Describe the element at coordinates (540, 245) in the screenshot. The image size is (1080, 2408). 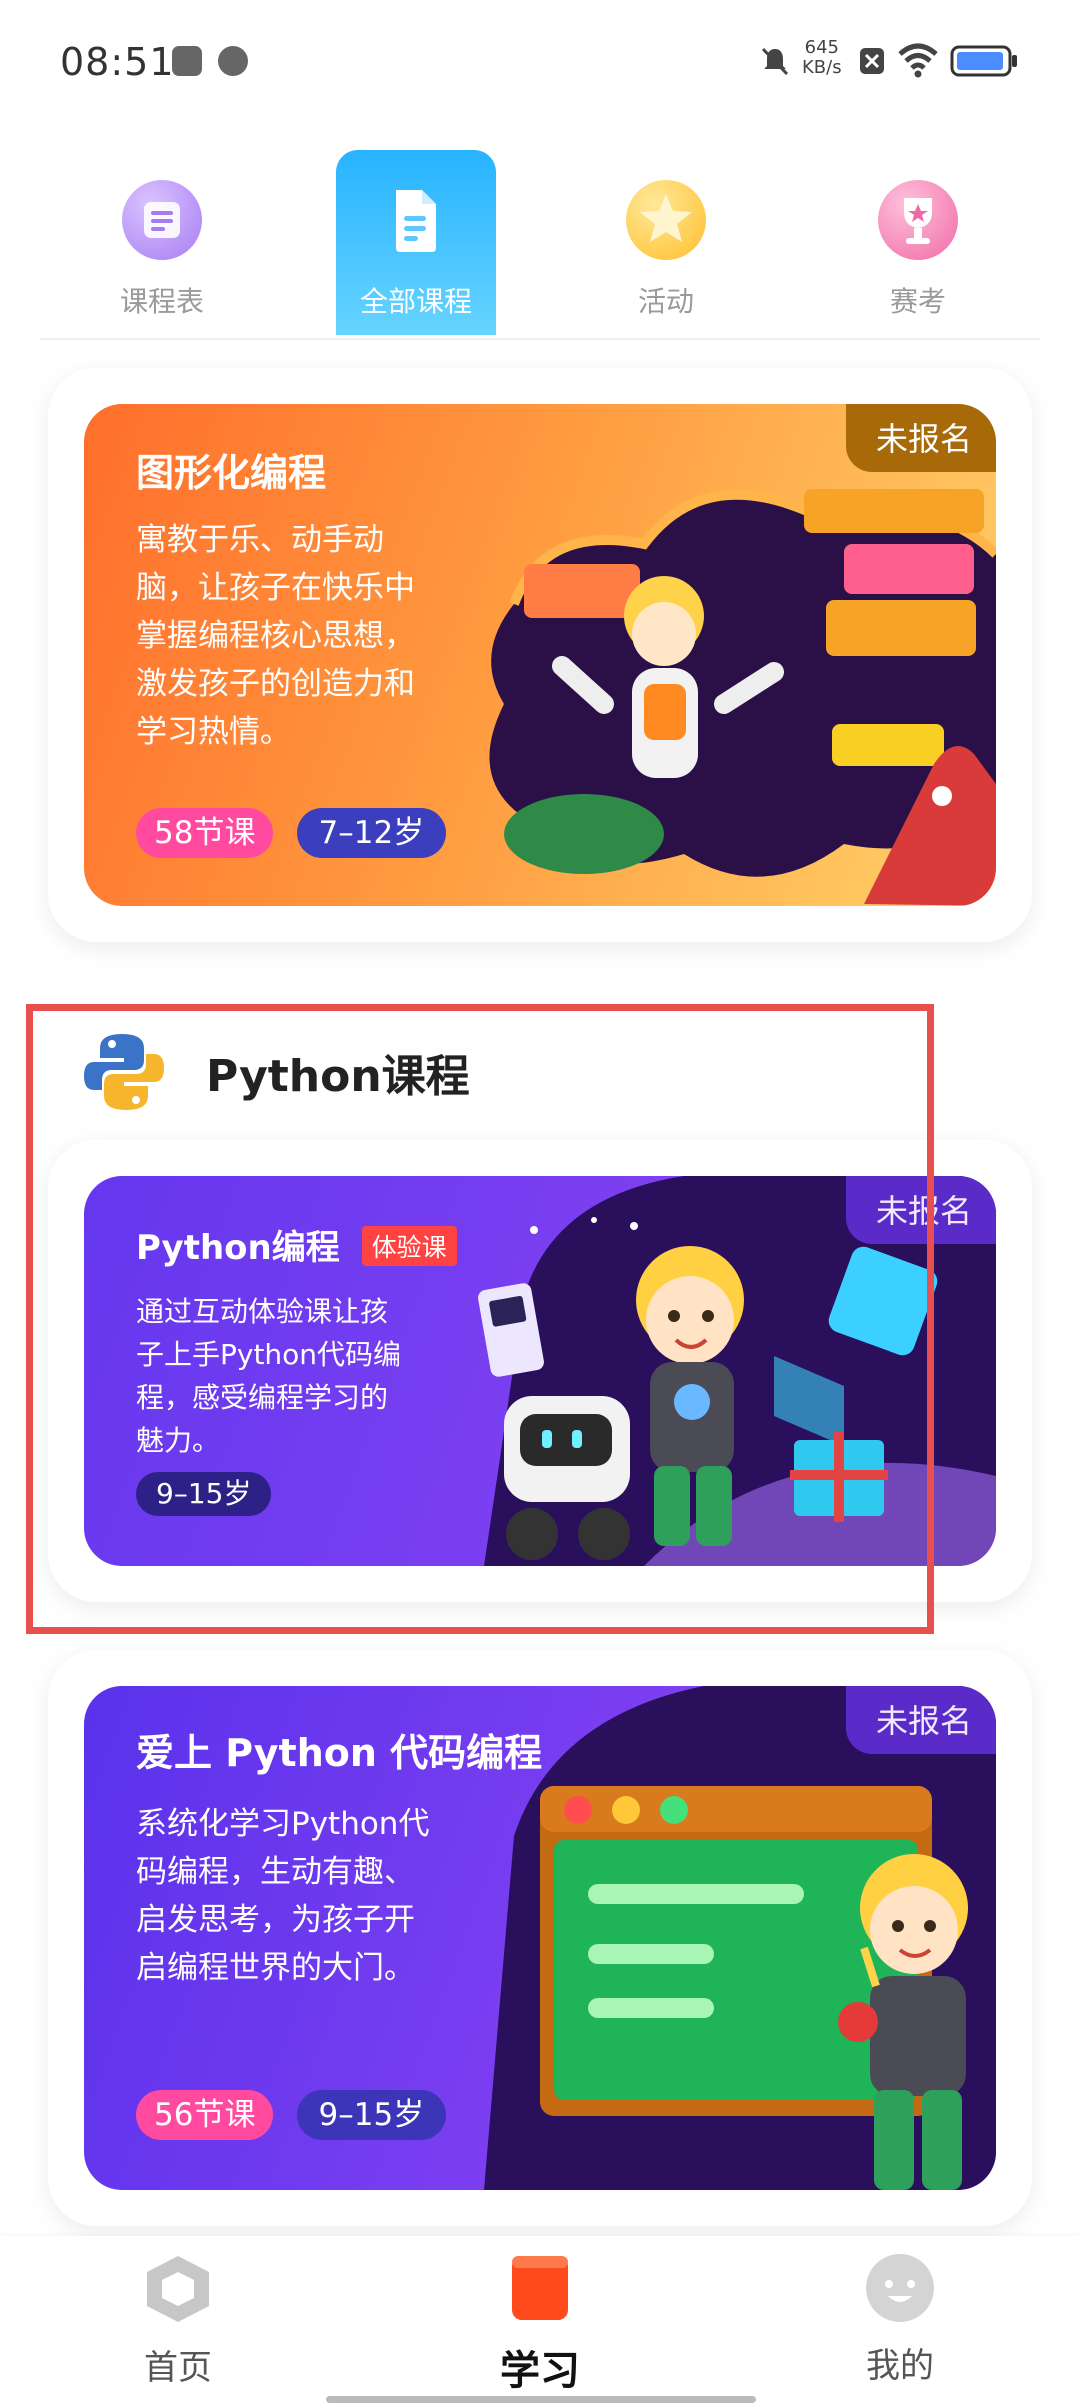
I see `top-tab-bar: 课程表 全部课程 活动 赛考` at that location.